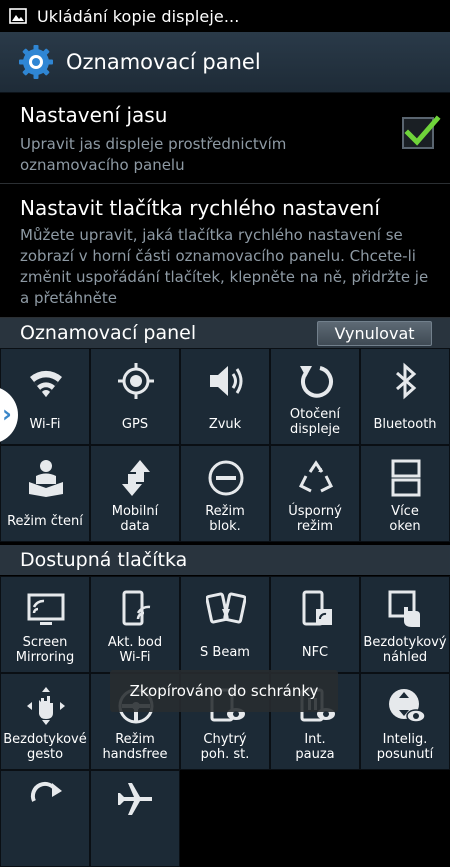  What do you see at coordinates (18, 16) in the screenshot?
I see `image-icon` at bounding box center [18, 16].